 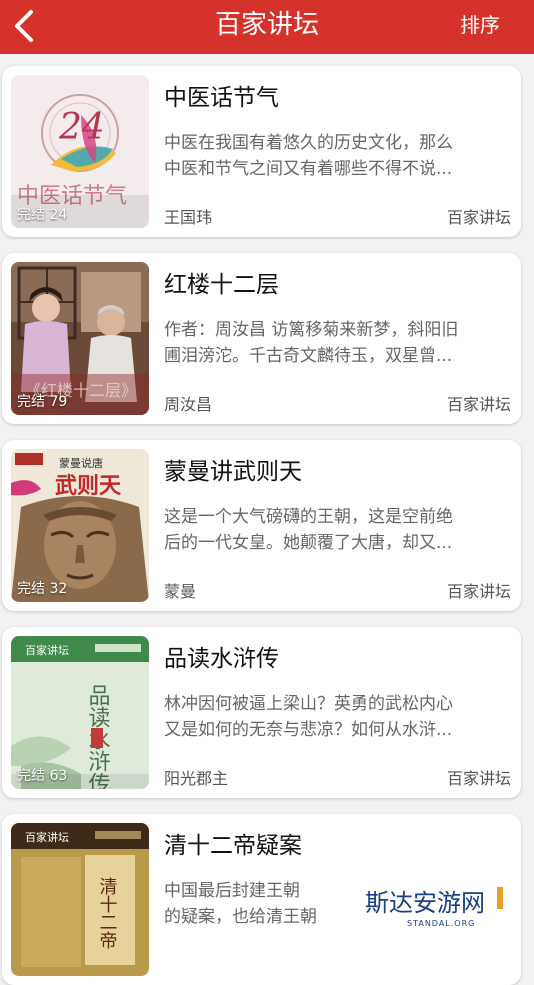 I want to click on book-author: 蒙曼, so click(x=180, y=591).